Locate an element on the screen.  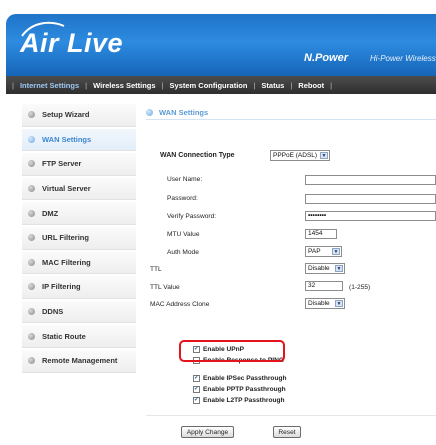
auth-mode-select: PAP ▼ is located at coordinates (323, 251).